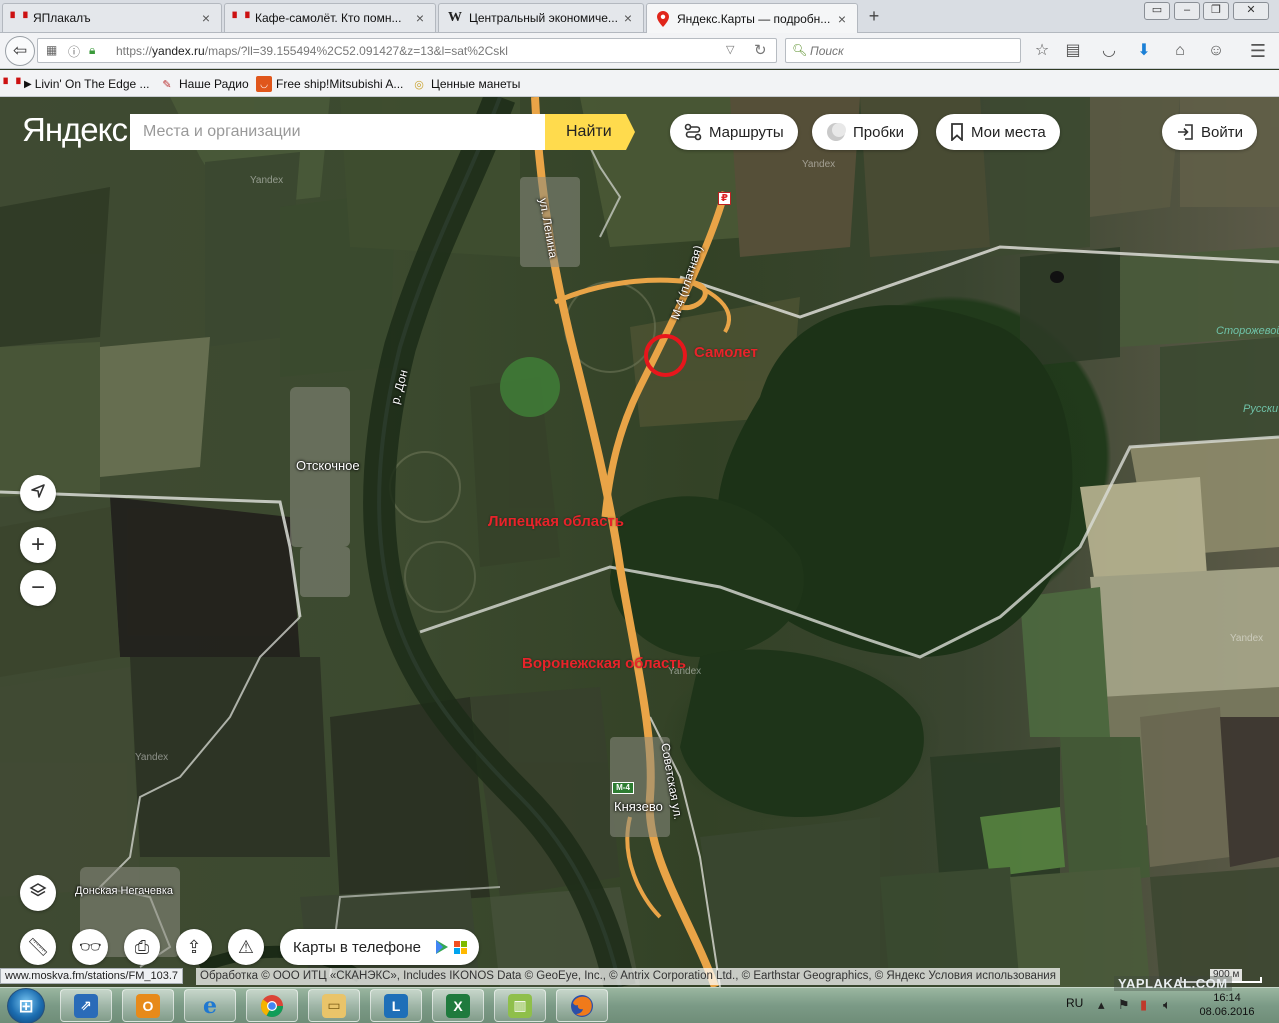 Image resolution: width=1279 pixels, height=1023 pixels. What do you see at coordinates (210, 1005) in the screenshot?
I see `taskbar-internet-explorer: e` at bounding box center [210, 1005].